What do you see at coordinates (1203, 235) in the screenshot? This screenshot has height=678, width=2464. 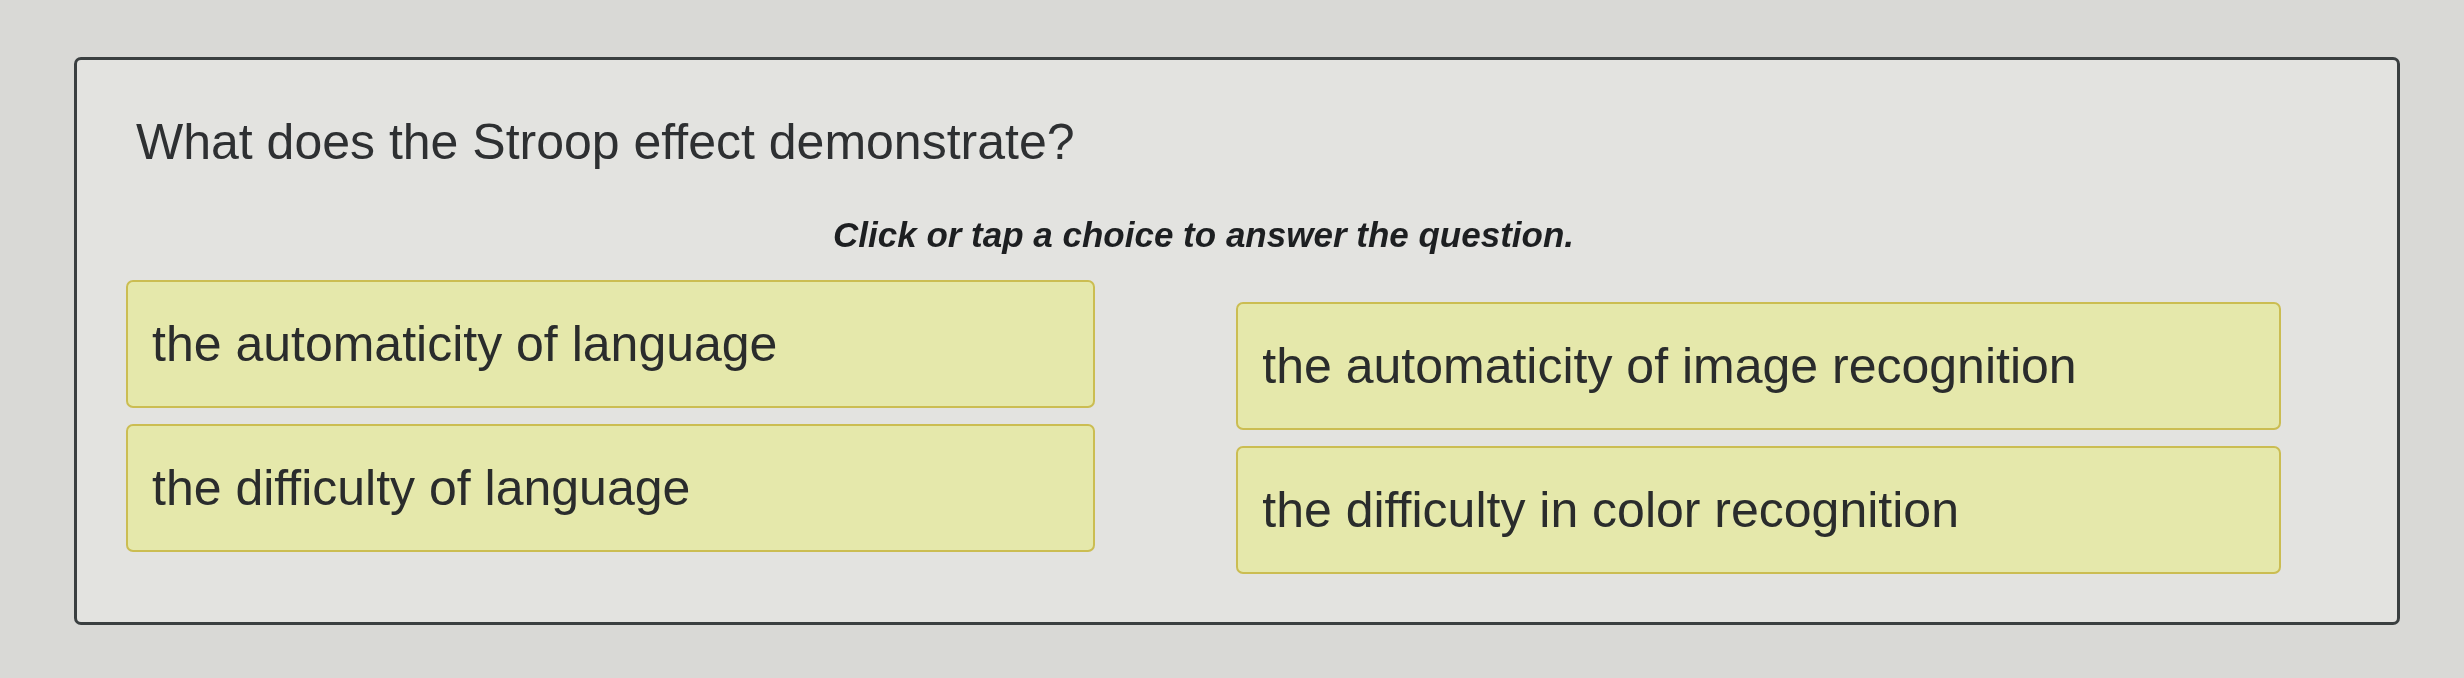 I see `instruction-text: Click or tap a choice to answer the question.` at bounding box center [1203, 235].